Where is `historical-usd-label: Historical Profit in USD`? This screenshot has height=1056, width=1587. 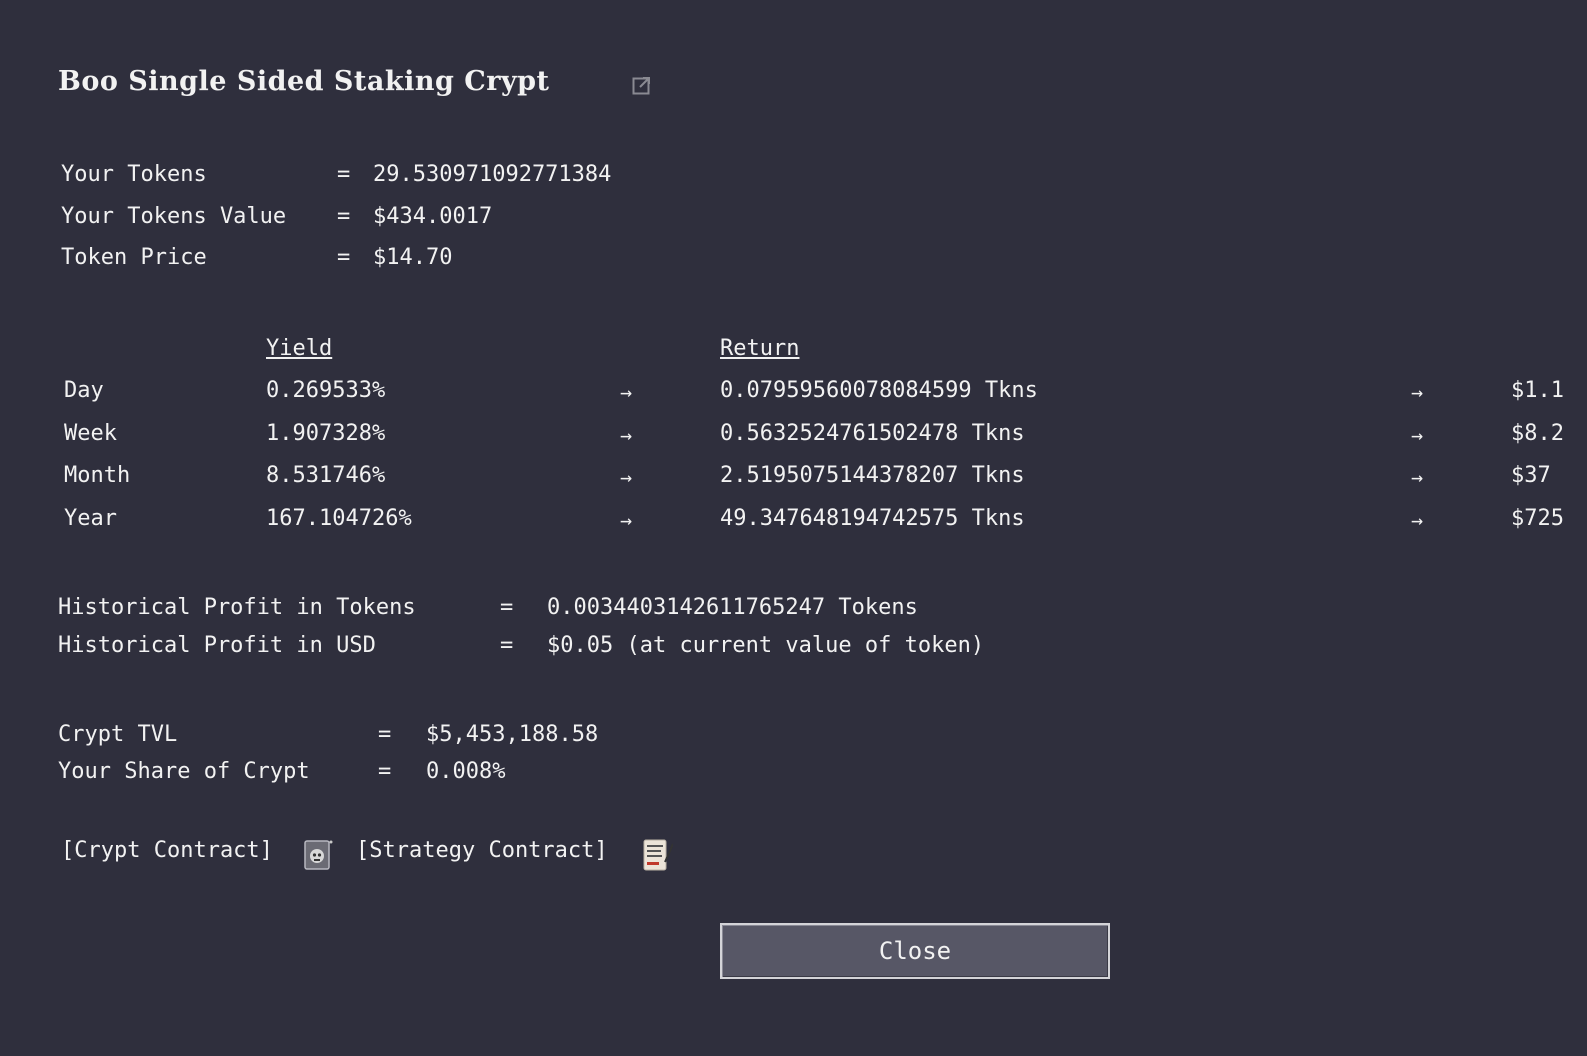 historical-usd-label: Historical Profit in USD is located at coordinates (217, 645).